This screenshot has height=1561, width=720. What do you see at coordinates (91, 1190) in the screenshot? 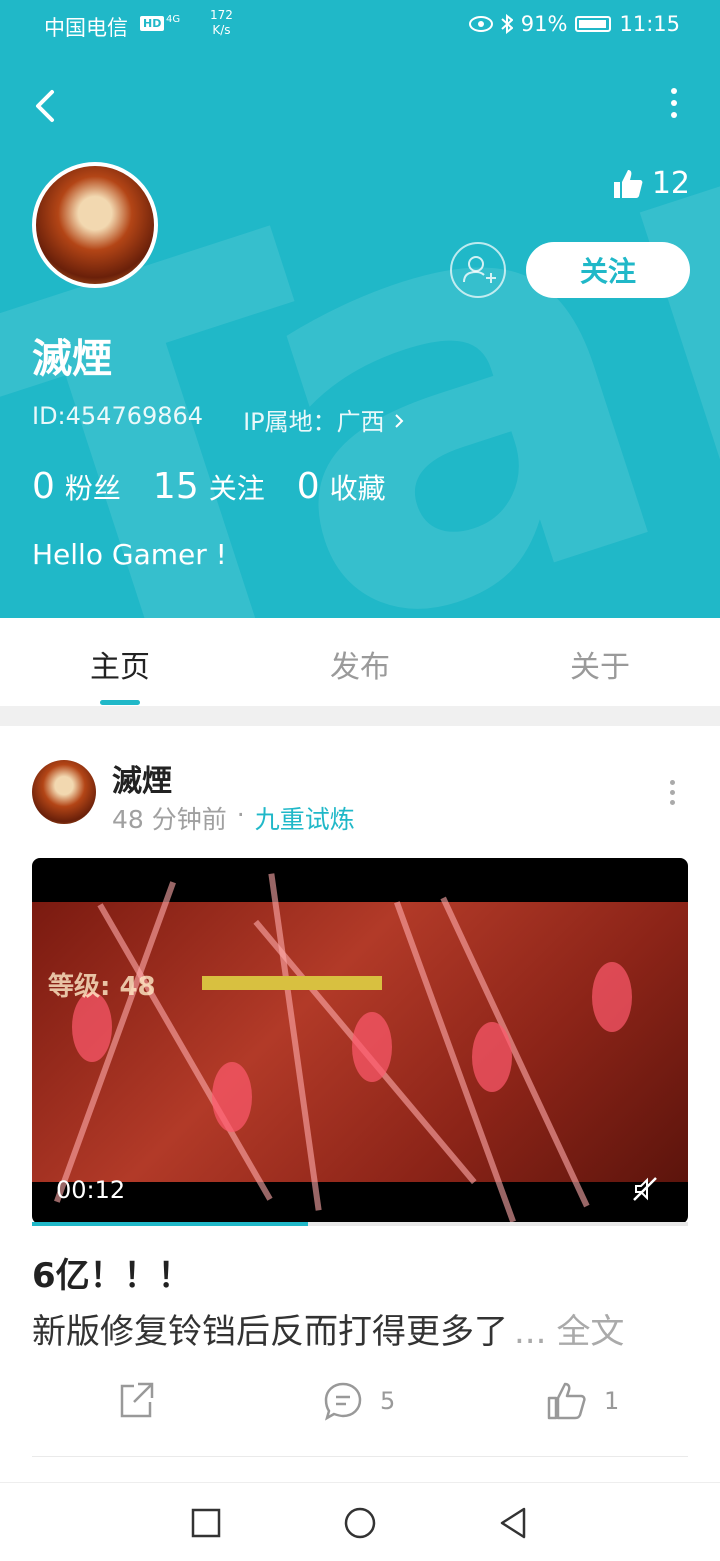
I see `video-duration: 00:12` at bounding box center [91, 1190].